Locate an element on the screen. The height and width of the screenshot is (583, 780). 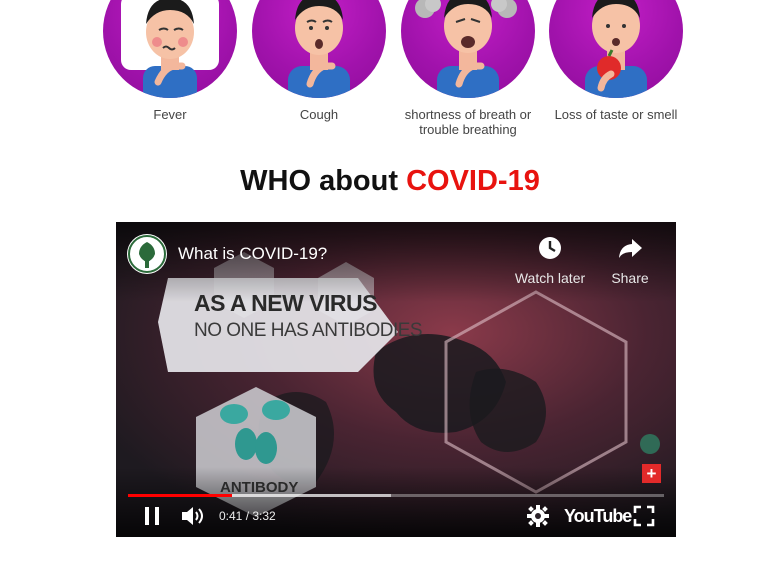
pause-icon is located at coordinates (152, 516).